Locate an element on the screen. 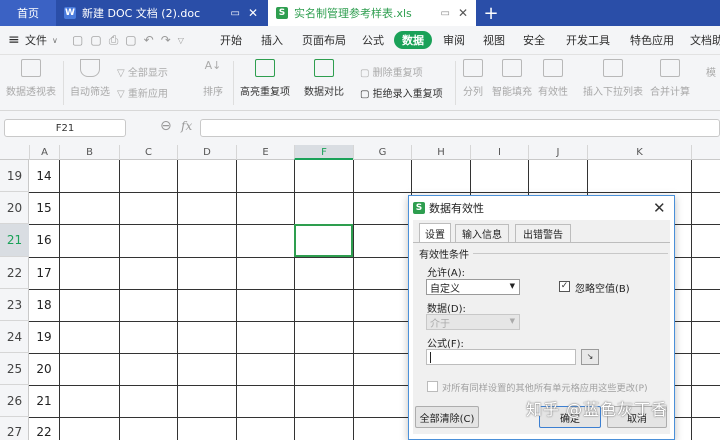 This screenshot has height=440, width=720. cell-a24: 19 is located at coordinates (44, 337).